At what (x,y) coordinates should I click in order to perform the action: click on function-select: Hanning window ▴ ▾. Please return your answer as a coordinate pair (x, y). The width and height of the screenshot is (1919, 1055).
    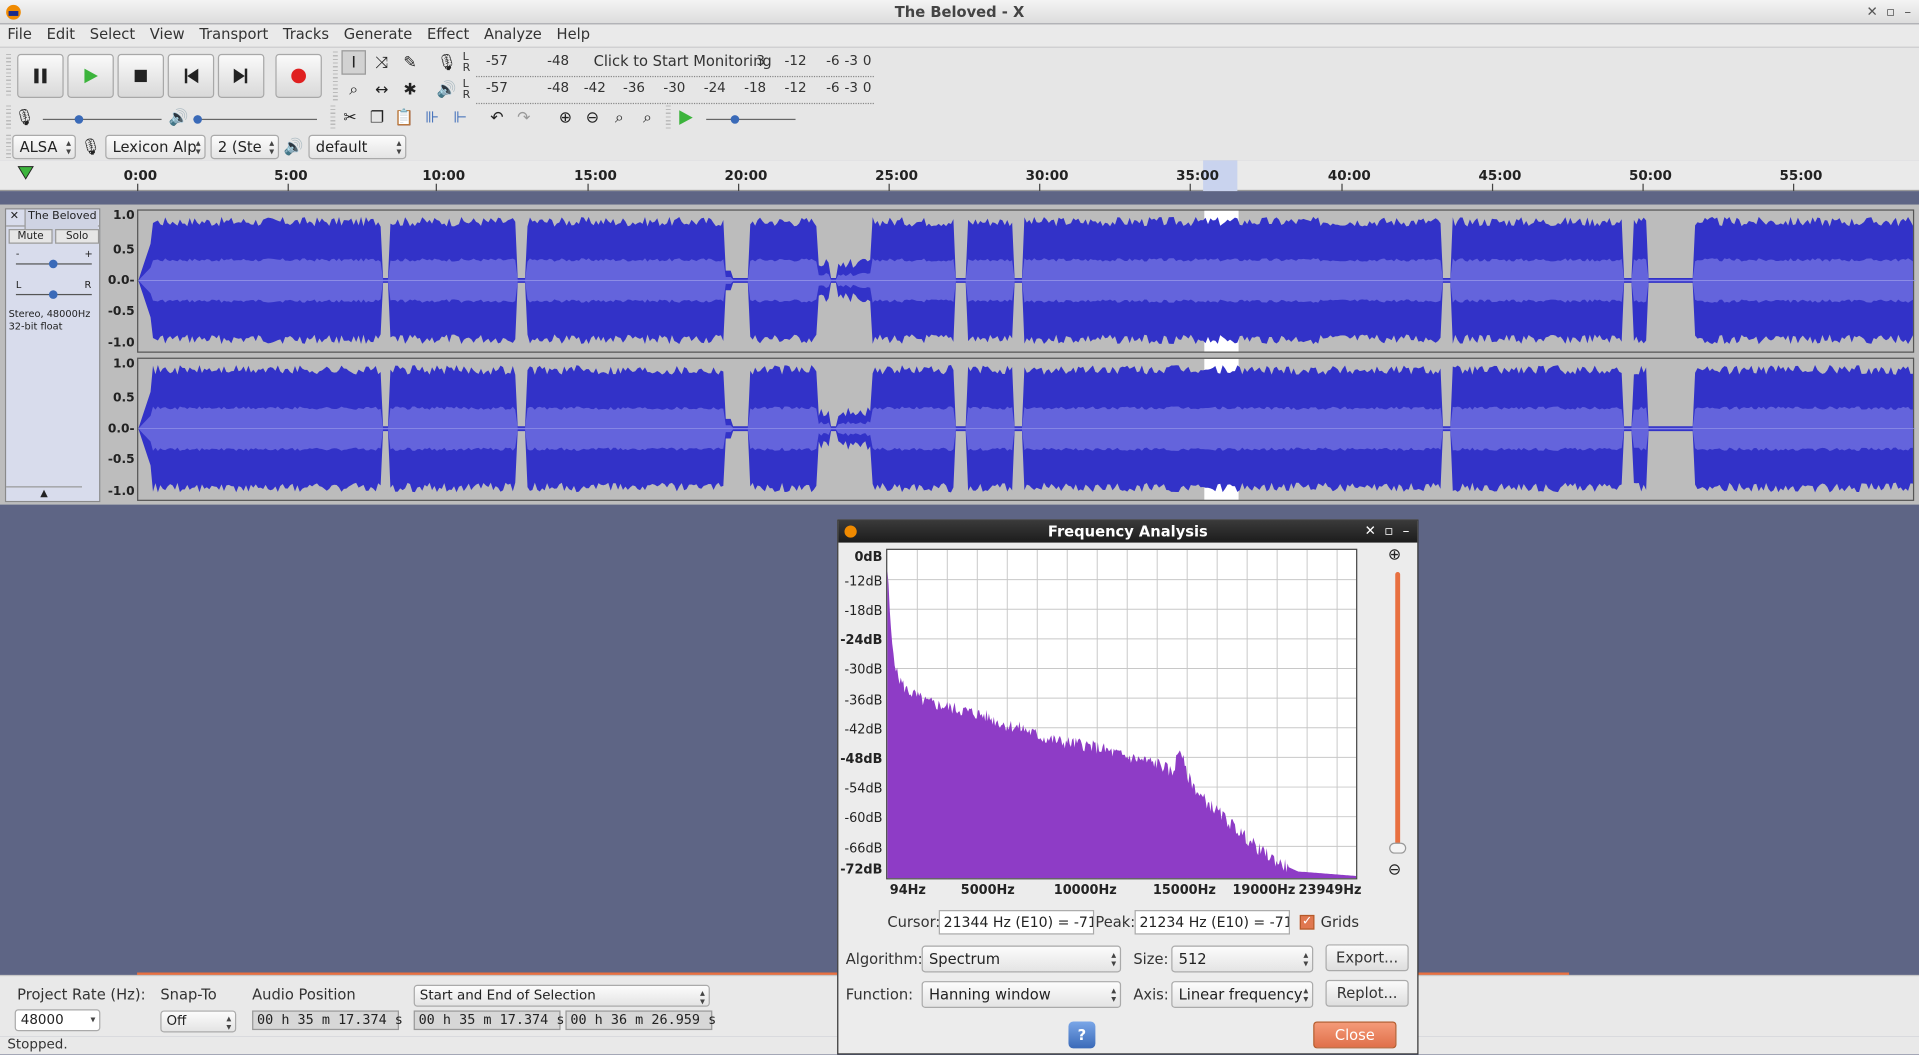
    Looking at the image, I should click on (1021, 995).